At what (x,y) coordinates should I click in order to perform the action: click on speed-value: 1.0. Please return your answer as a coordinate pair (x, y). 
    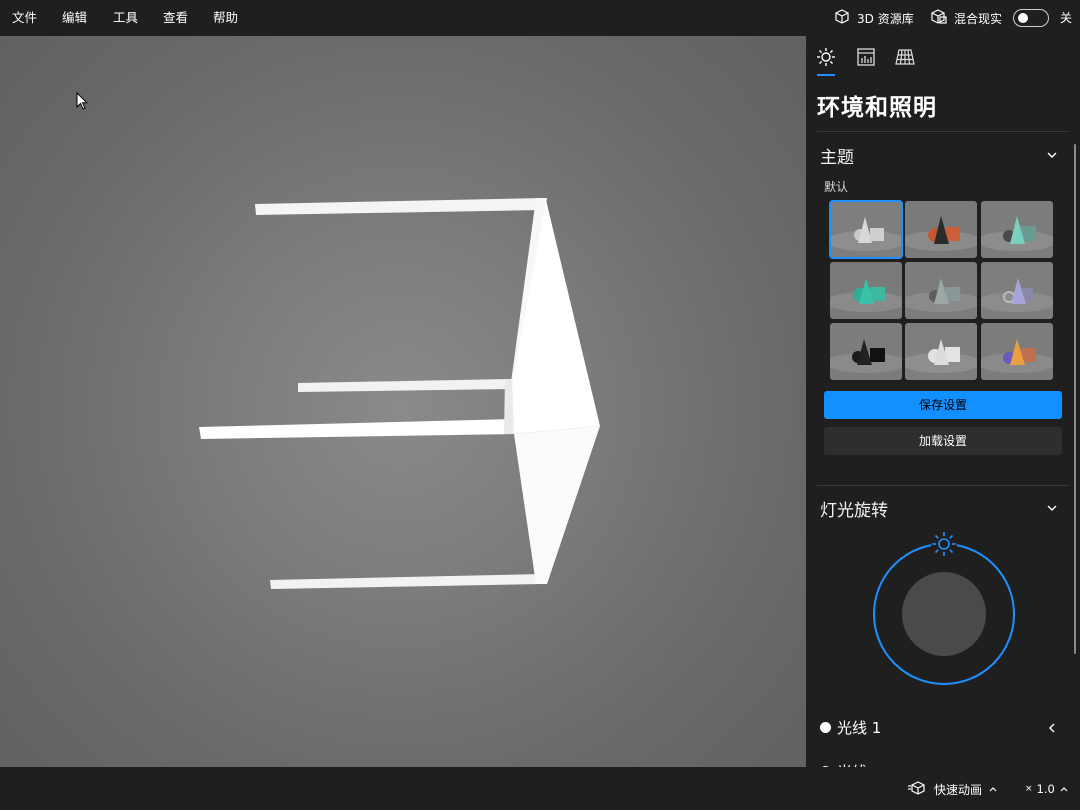
    Looking at the image, I should click on (1045, 789).